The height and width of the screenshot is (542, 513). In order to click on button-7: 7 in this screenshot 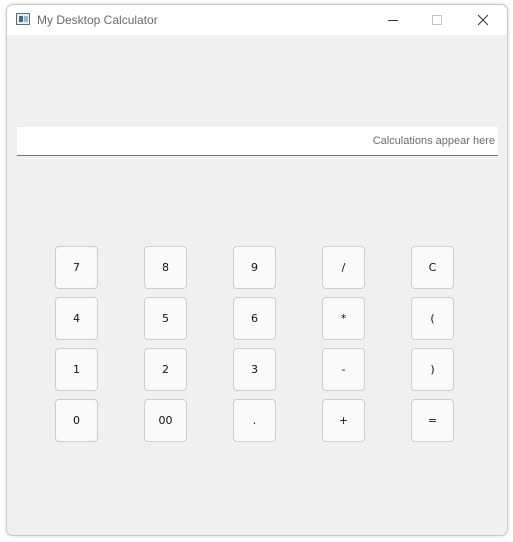, I will do `click(76, 267)`.